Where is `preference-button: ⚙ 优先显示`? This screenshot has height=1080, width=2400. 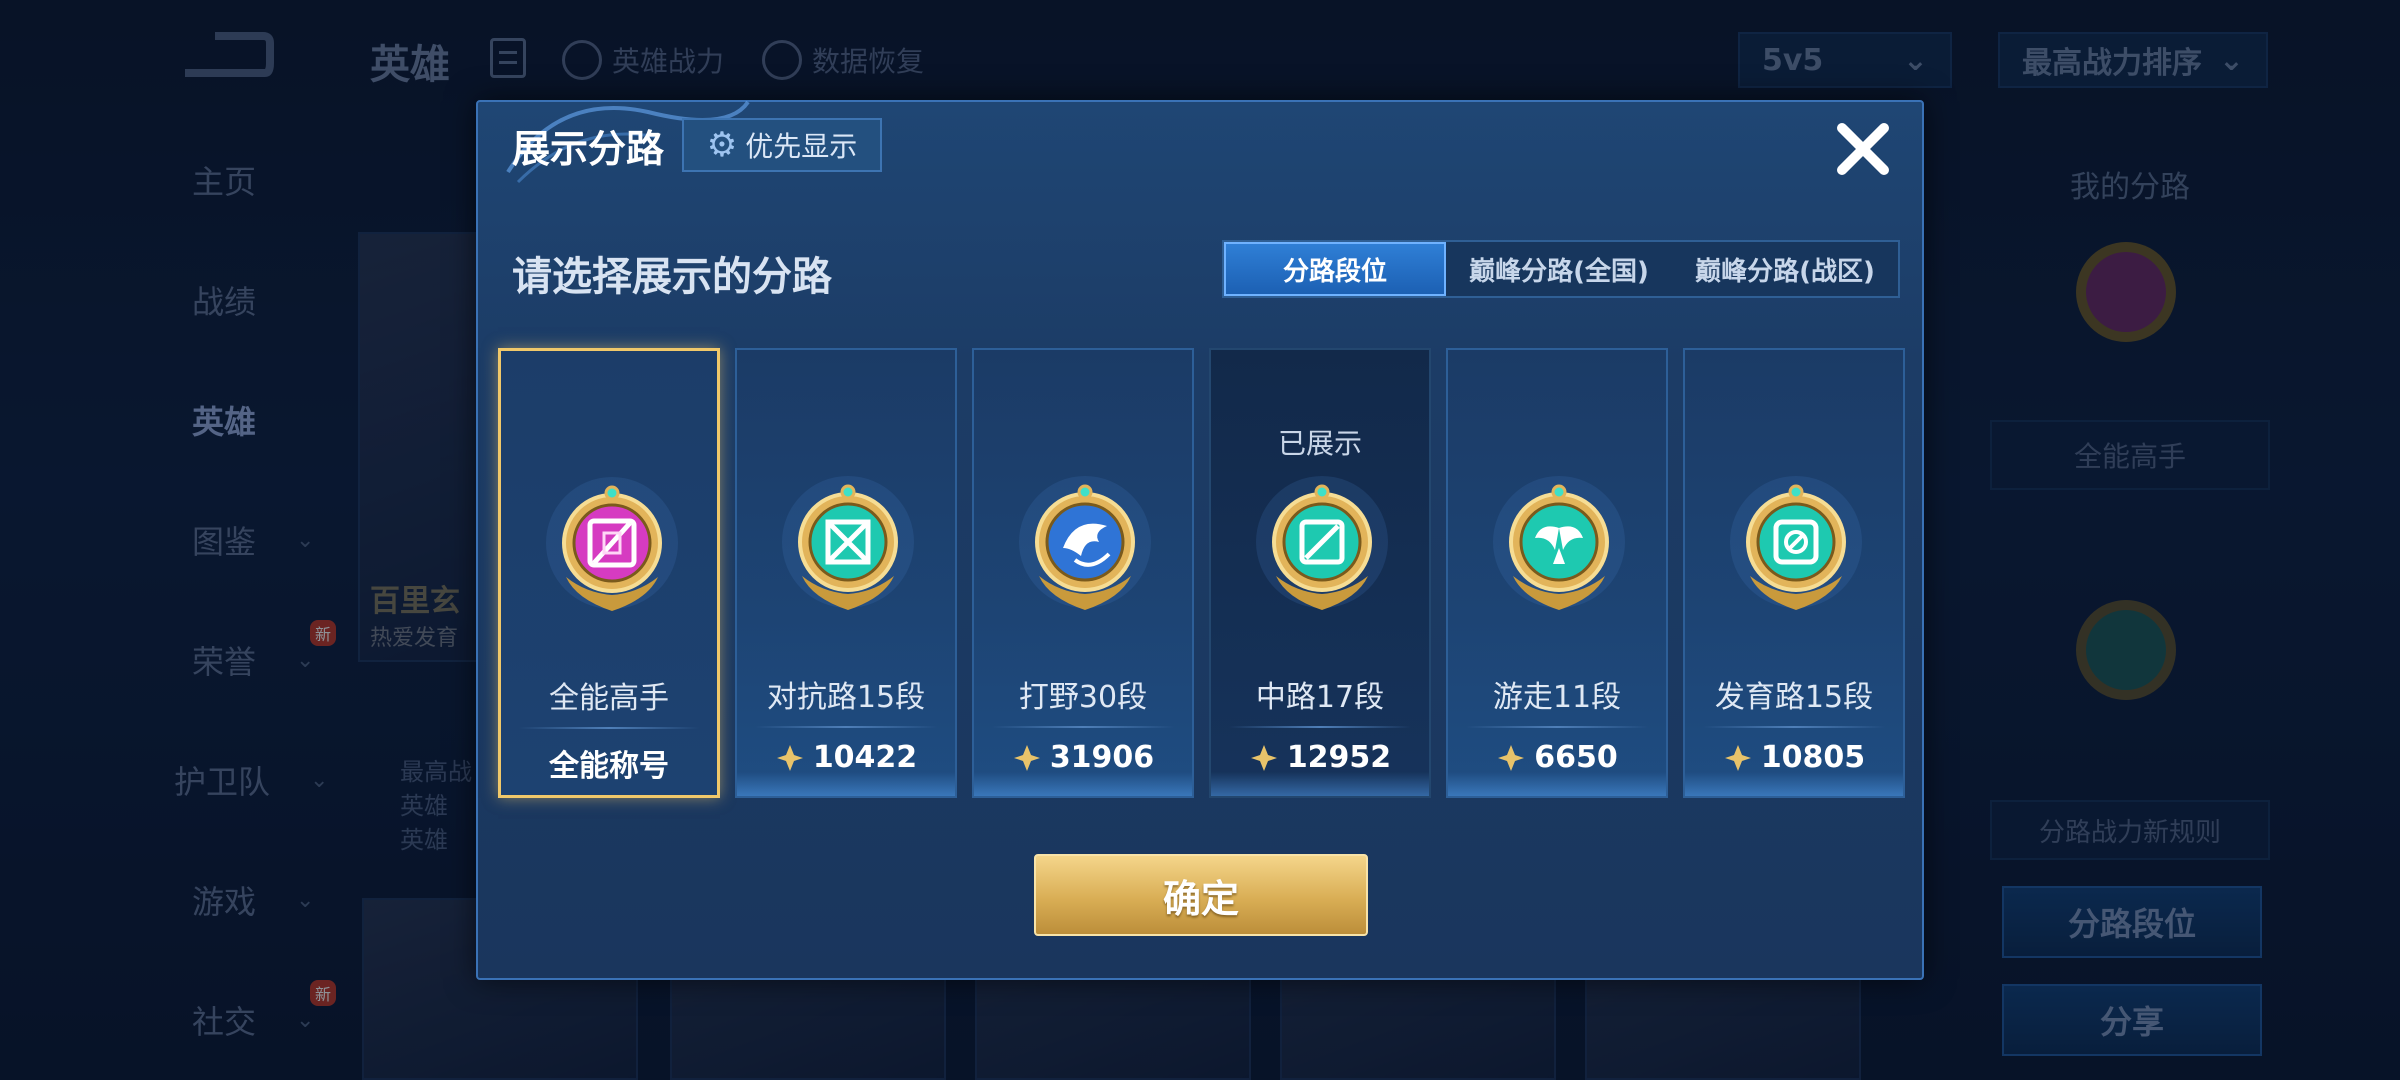
preference-button: ⚙ 优先显示 is located at coordinates (782, 145).